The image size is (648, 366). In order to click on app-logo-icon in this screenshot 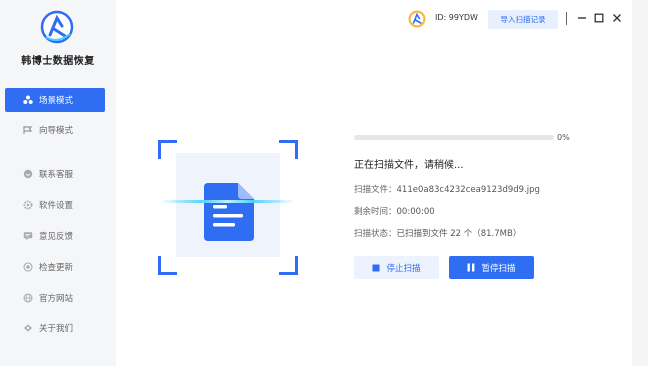, I will do `click(57, 27)`.